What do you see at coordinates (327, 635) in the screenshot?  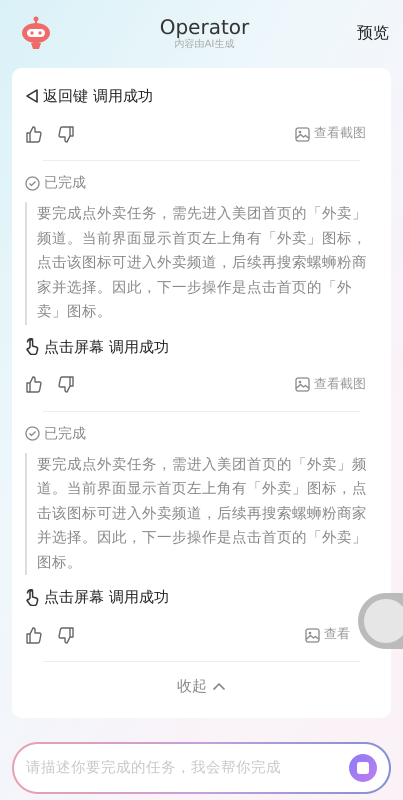 I see `view-screenshot-link: 查看` at bounding box center [327, 635].